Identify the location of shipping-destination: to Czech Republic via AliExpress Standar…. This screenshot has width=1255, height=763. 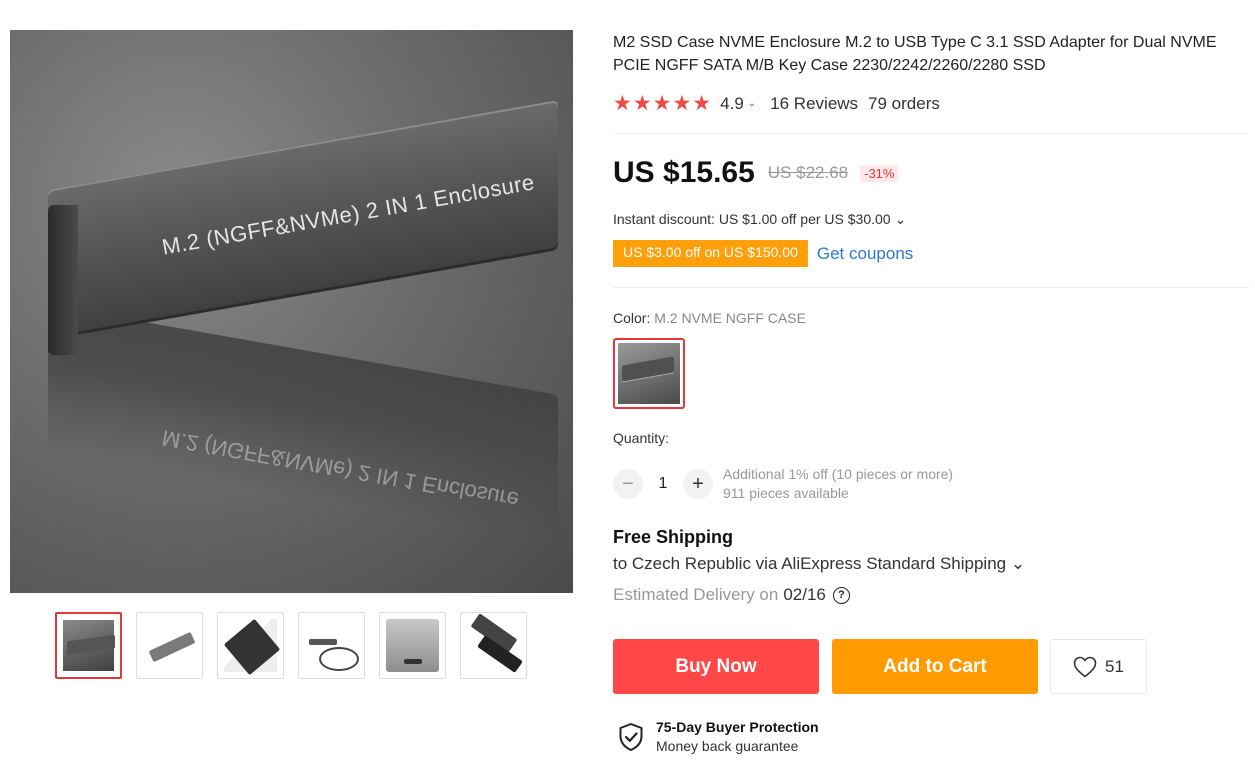
(819, 564).